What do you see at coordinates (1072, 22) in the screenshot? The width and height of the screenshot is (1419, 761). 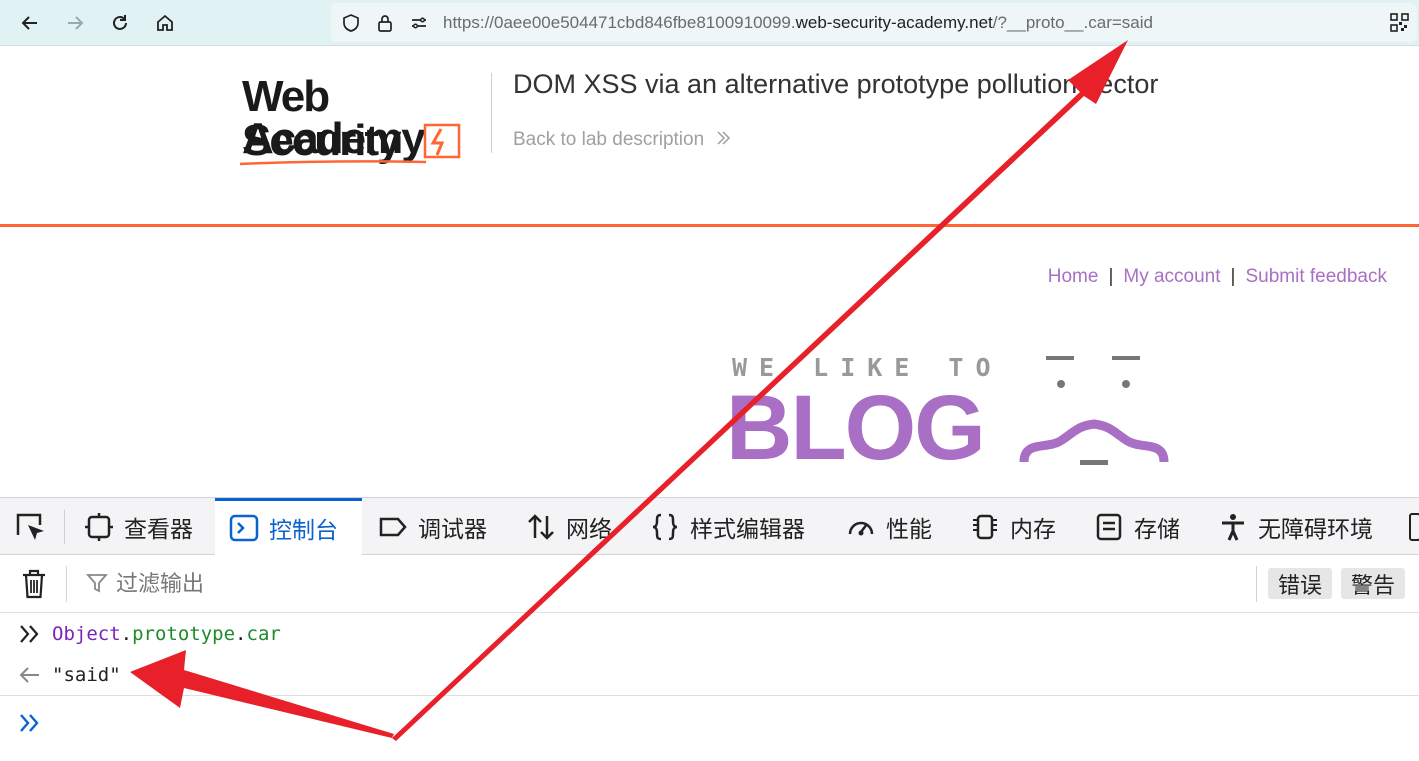 I see `url-suffix: /?__proto__.car=said` at bounding box center [1072, 22].